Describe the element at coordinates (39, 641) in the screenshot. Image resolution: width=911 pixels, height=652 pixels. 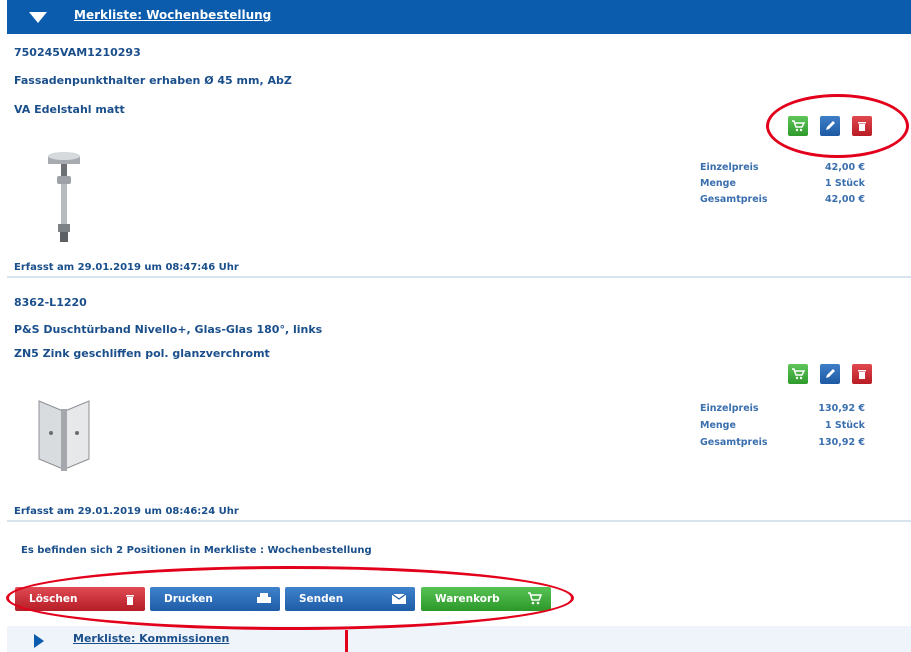
I see `expand-arrow-icon` at that location.